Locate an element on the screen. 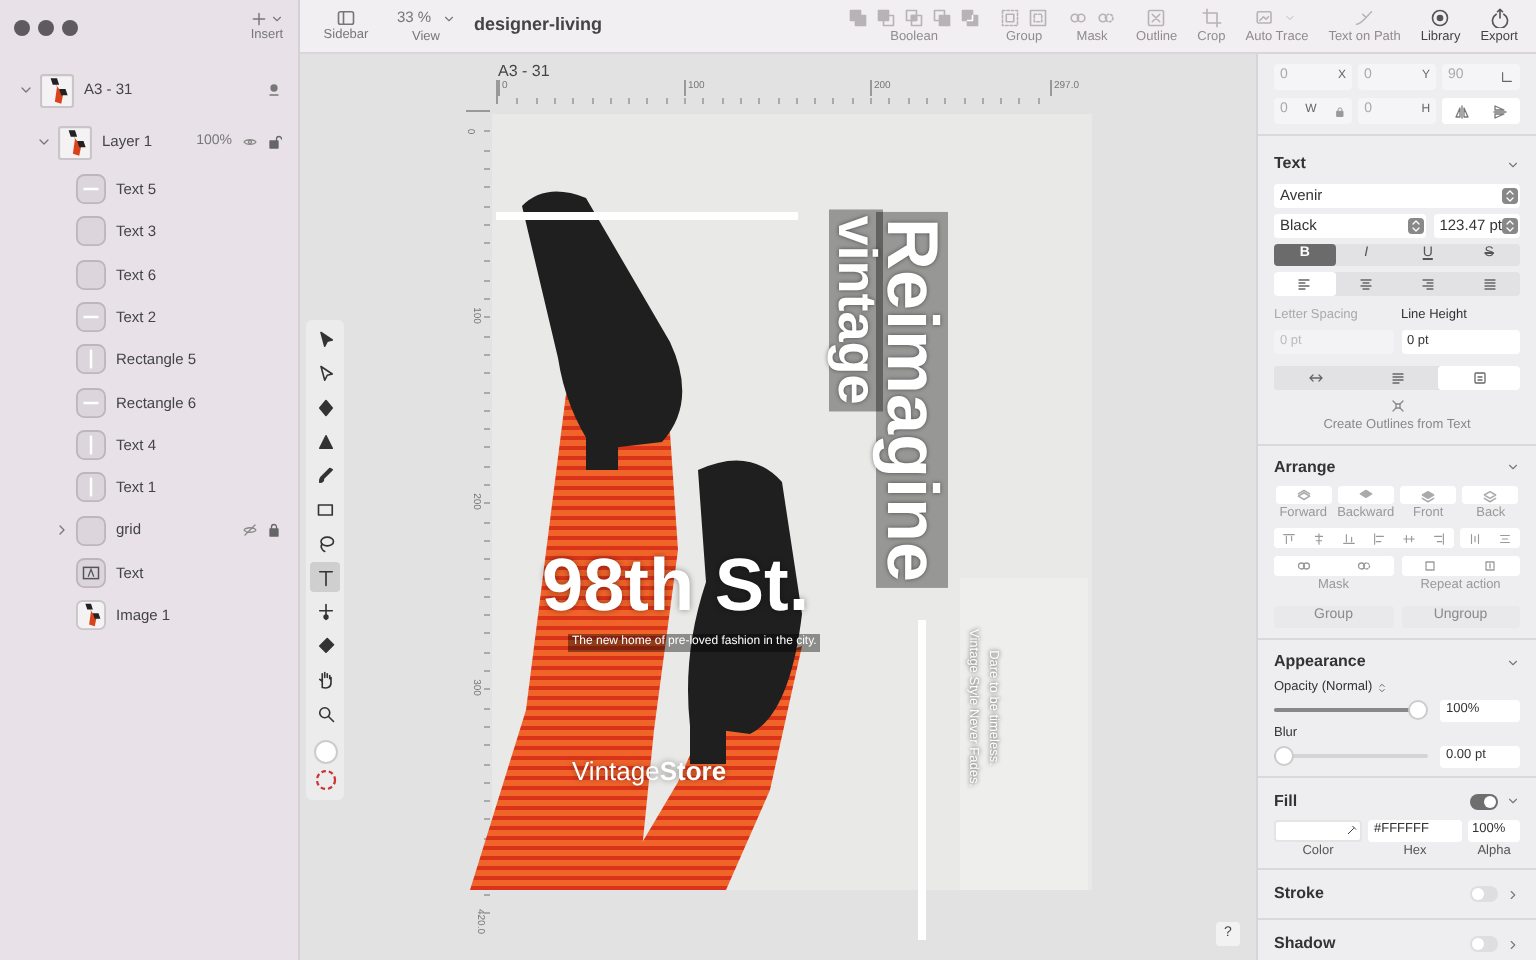  open-padlock-icon is located at coordinates (274, 142).